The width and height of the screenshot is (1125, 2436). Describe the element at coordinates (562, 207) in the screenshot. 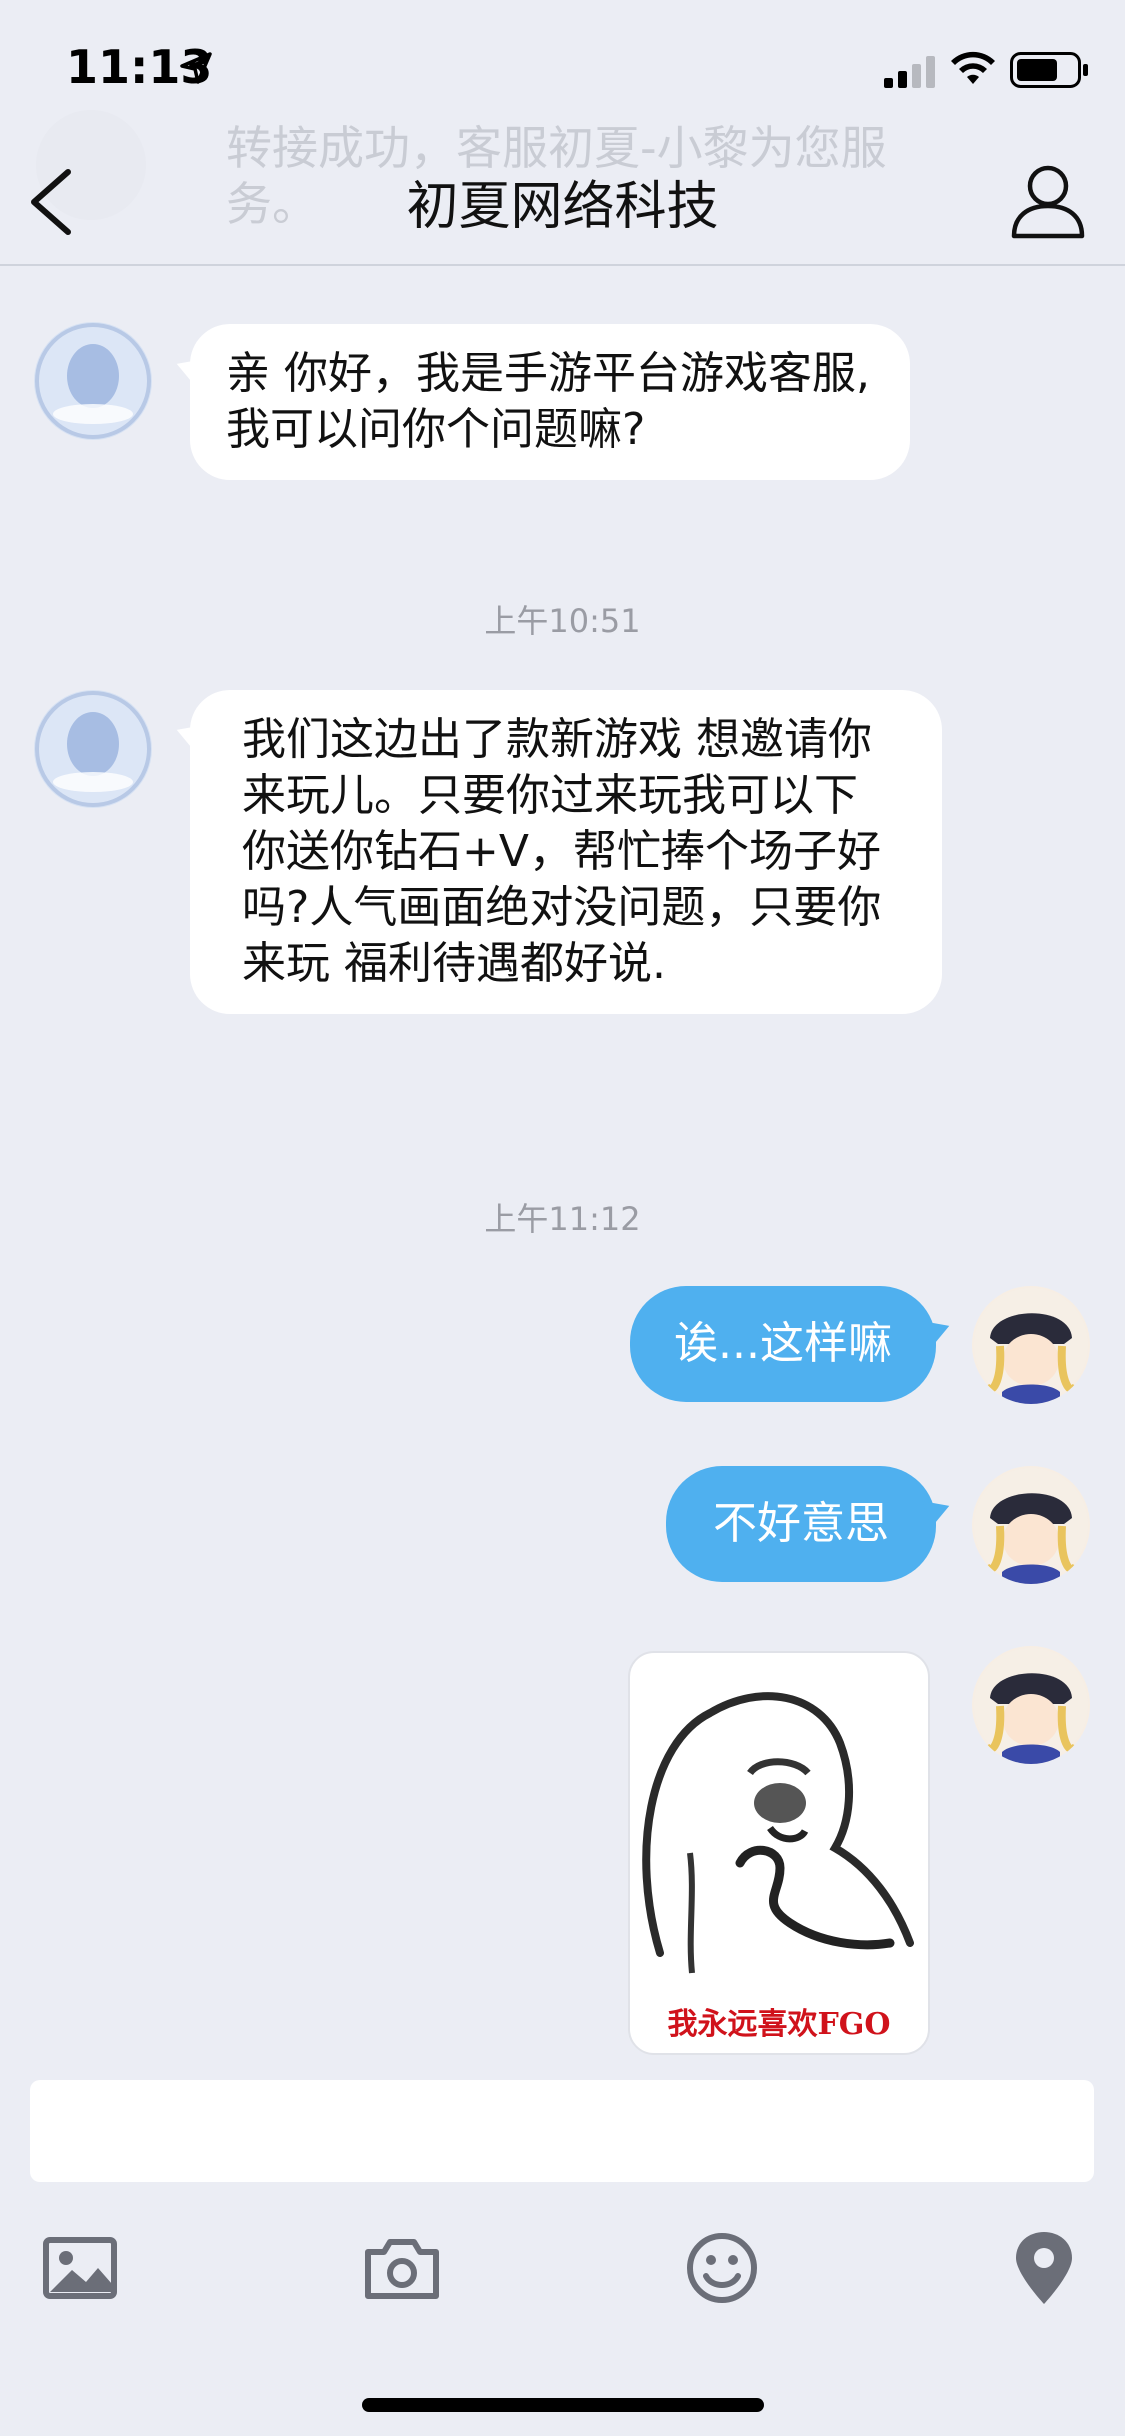

I see `chat-title: 初夏网络科技` at that location.